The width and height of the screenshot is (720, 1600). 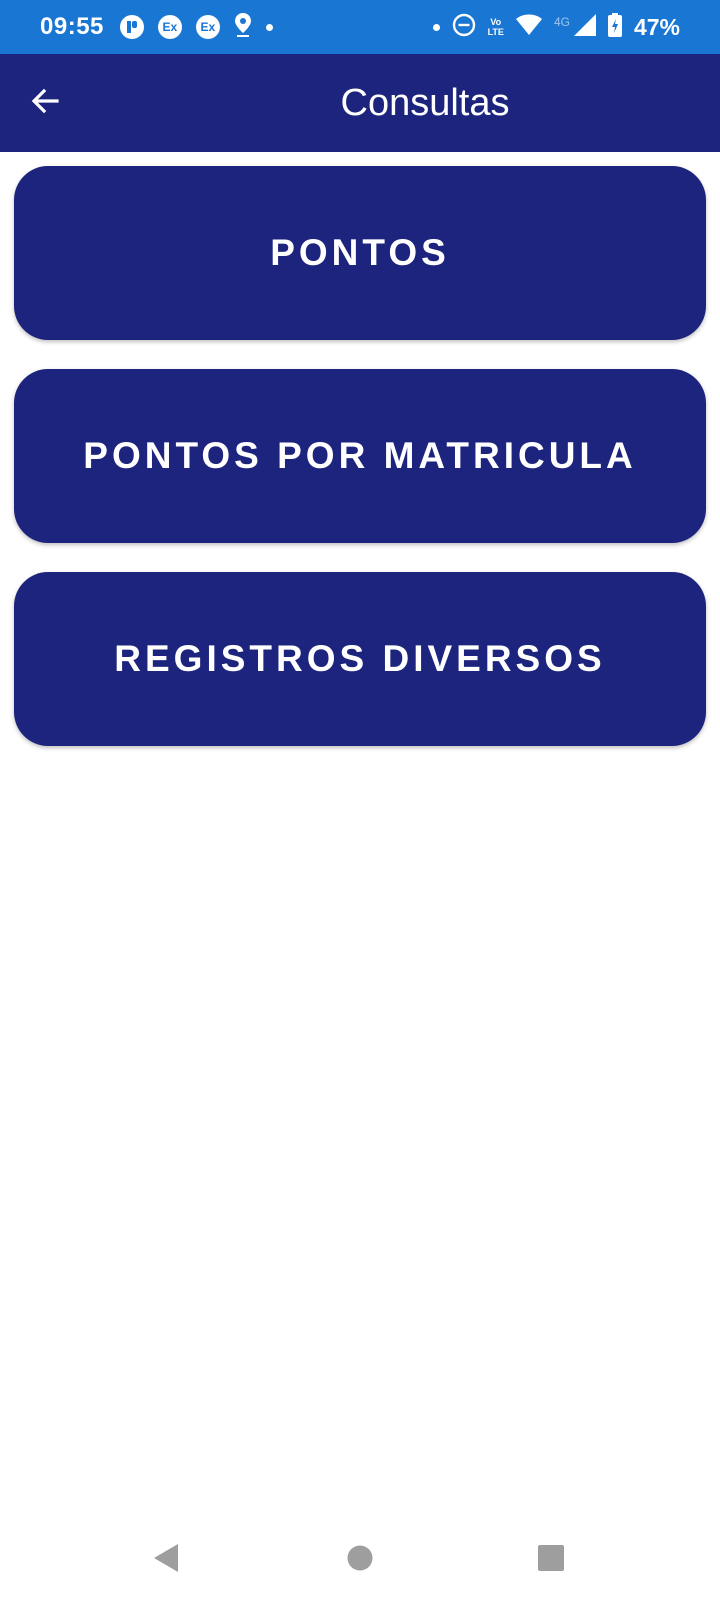 I want to click on app-bar: Consultas, so click(x=360, y=103).